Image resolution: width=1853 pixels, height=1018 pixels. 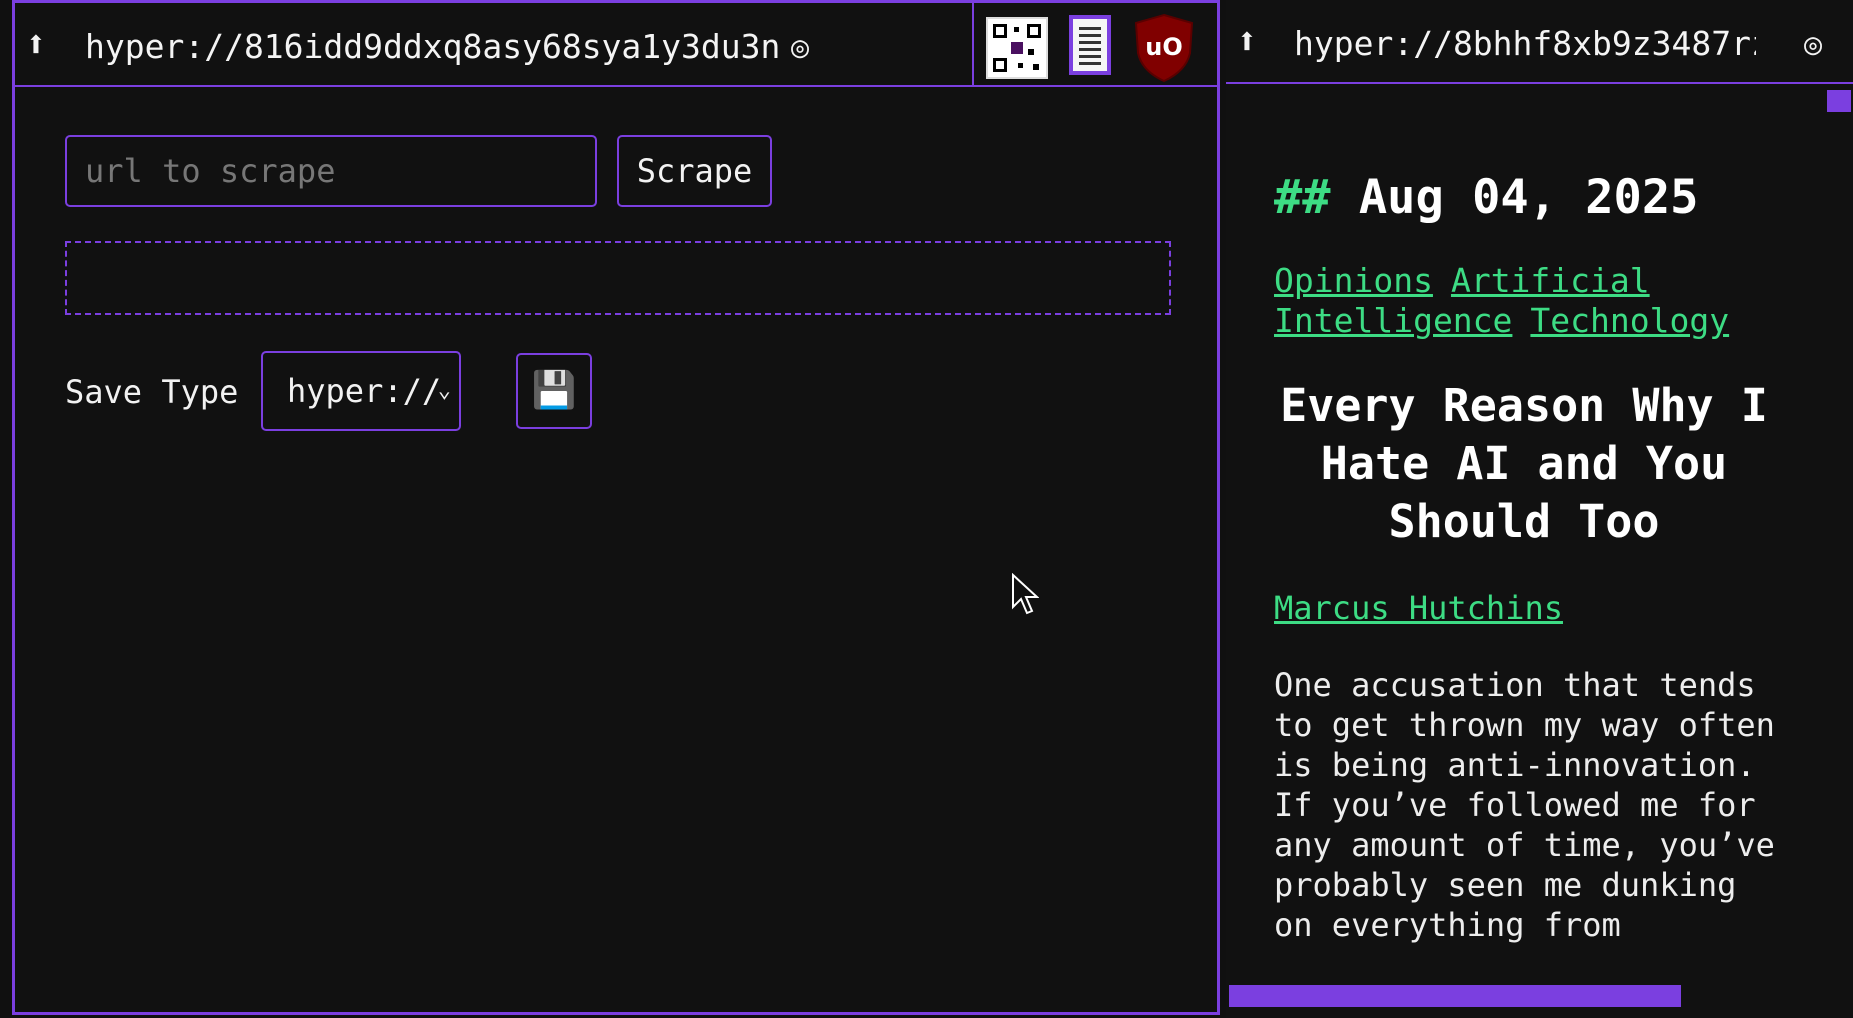 What do you see at coordinates (1839, 101) in the screenshot?
I see `vertical-scrollbar-thumb` at bounding box center [1839, 101].